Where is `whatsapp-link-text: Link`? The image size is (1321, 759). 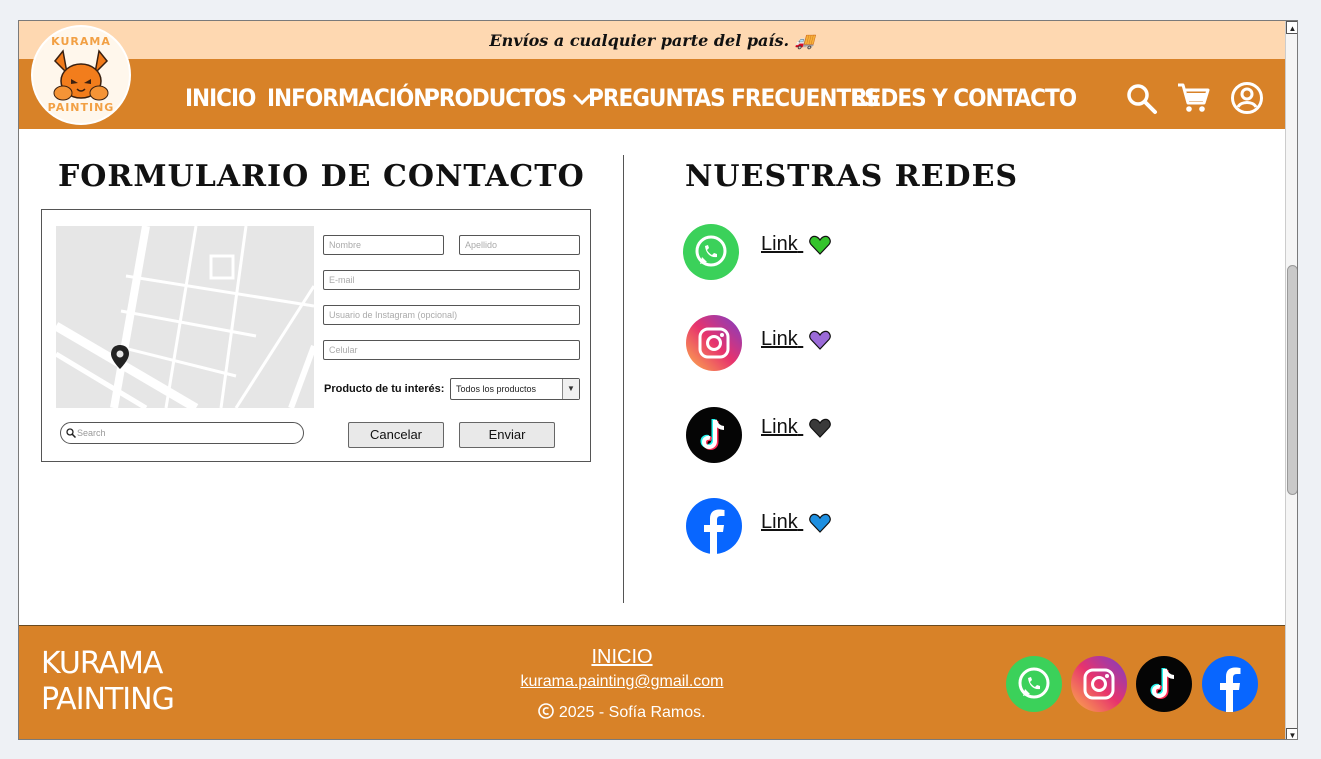 whatsapp-link-text: Link is located at coordinates (779, 244).